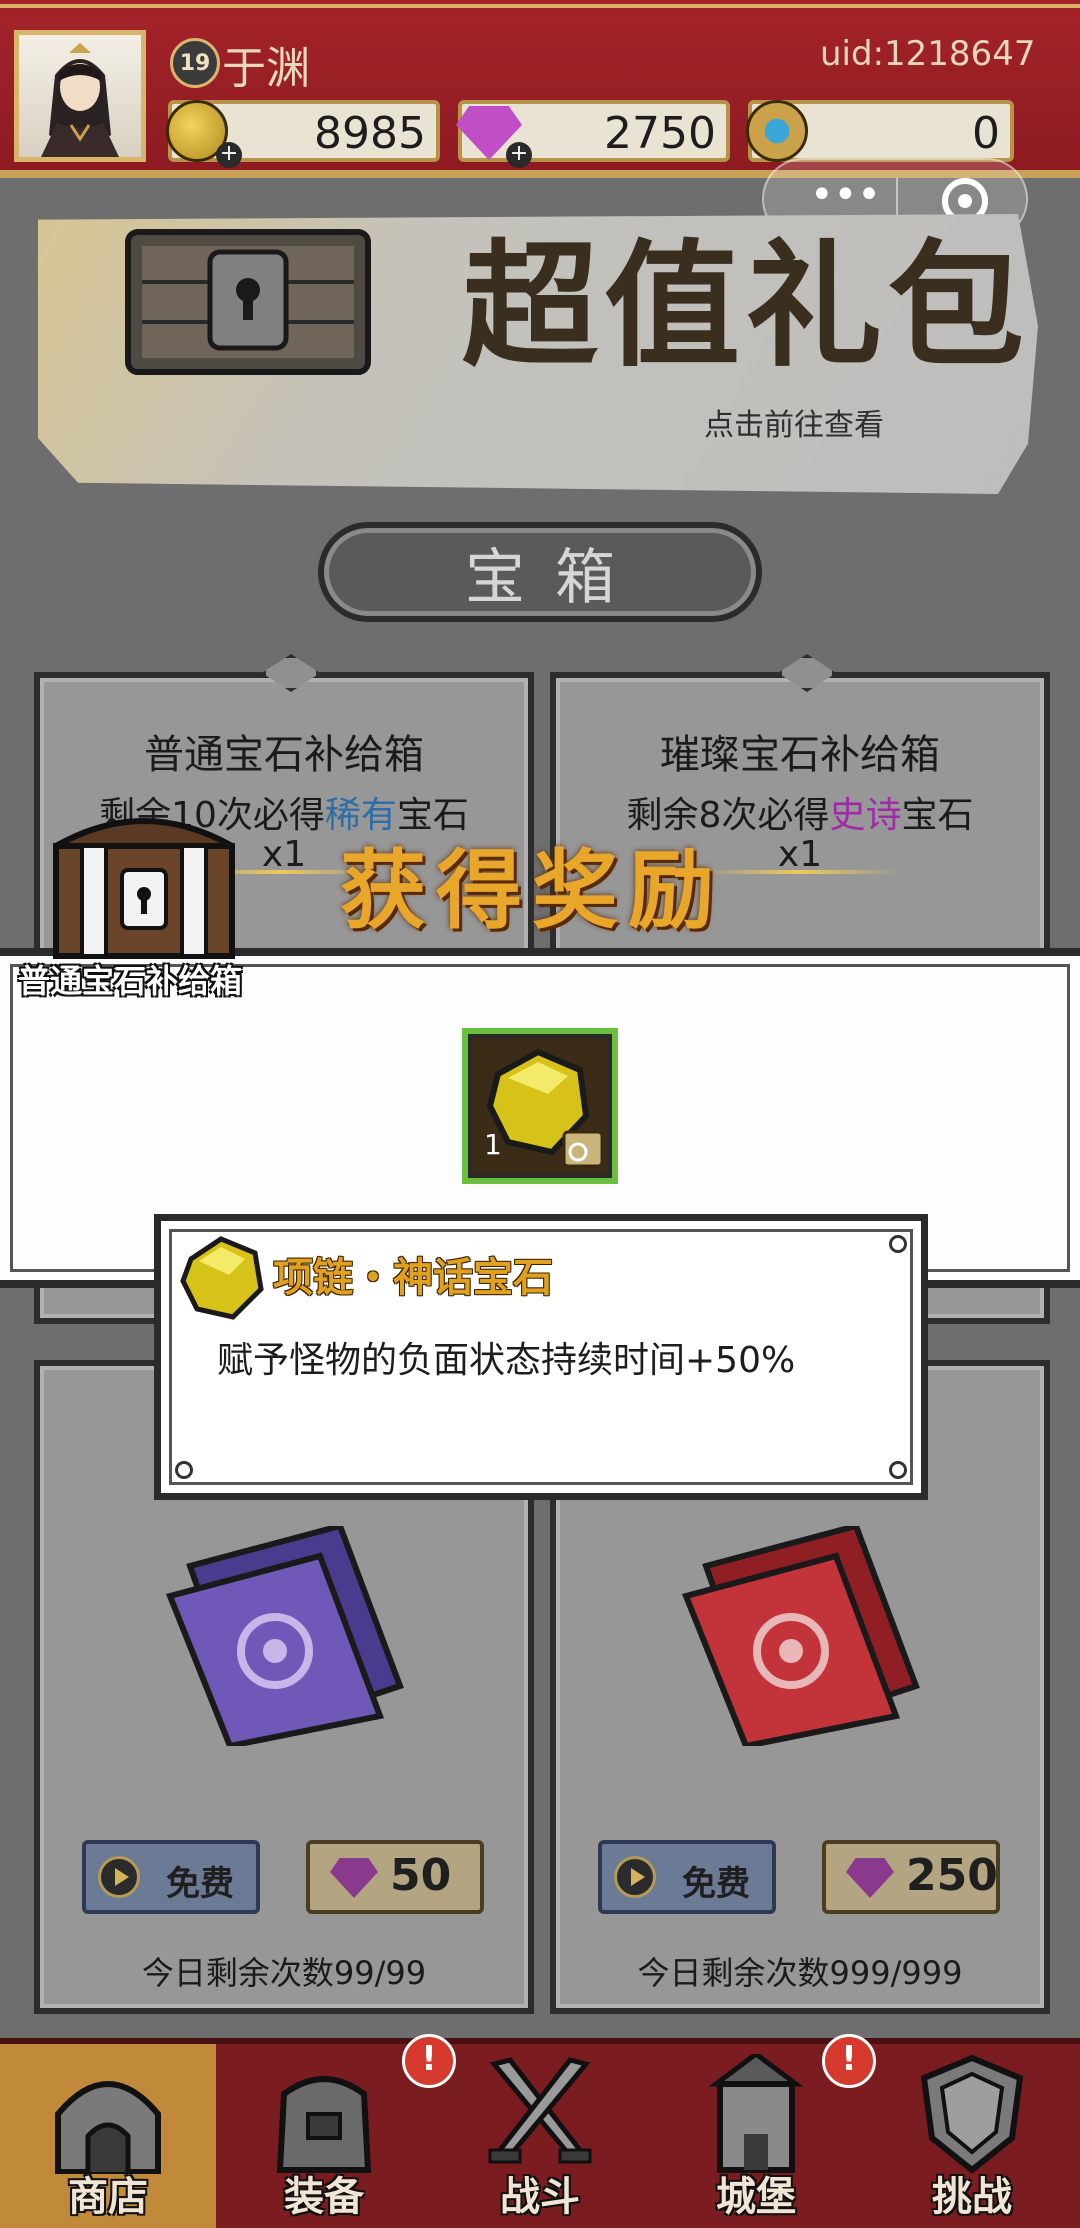  What do you see at coordinates (506, 1360) in the screenshot?
I see `item-description: 赋予怪物的负面状态持续时间+50%` at bounding box center [506, 1360].